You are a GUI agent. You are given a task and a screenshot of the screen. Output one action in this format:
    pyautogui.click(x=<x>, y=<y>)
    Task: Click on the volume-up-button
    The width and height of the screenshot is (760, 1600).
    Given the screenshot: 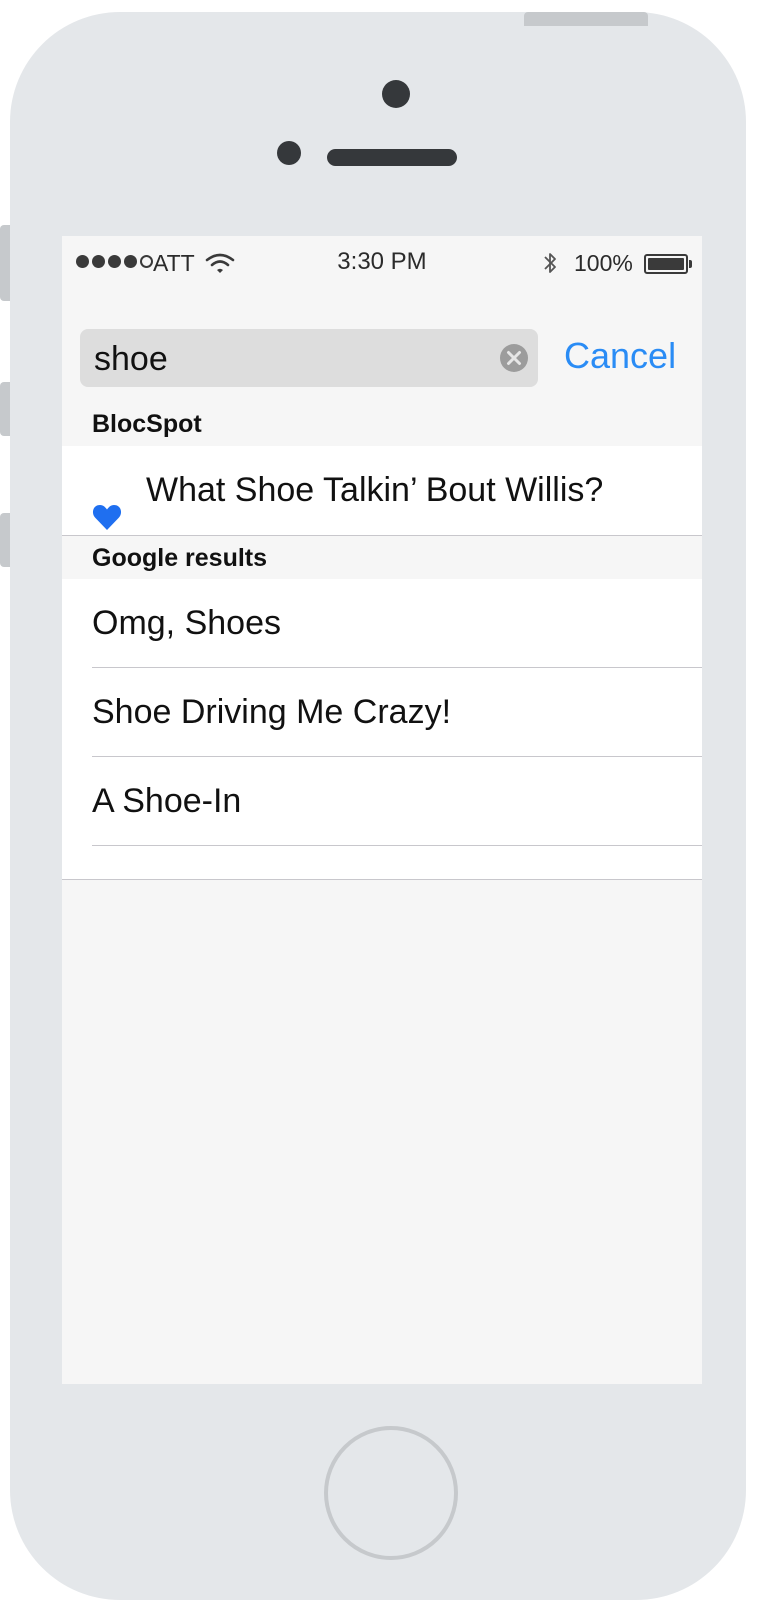 What is the action you would take?
    pyautogui.click(x=5, y=409)
    